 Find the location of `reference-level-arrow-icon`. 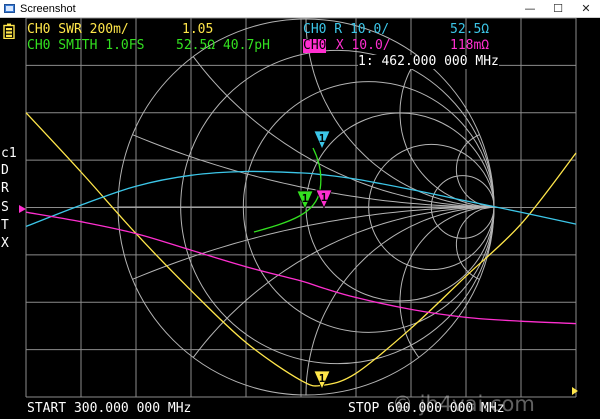

reference-level-arrow-icon is located at coordinates (22, 209).